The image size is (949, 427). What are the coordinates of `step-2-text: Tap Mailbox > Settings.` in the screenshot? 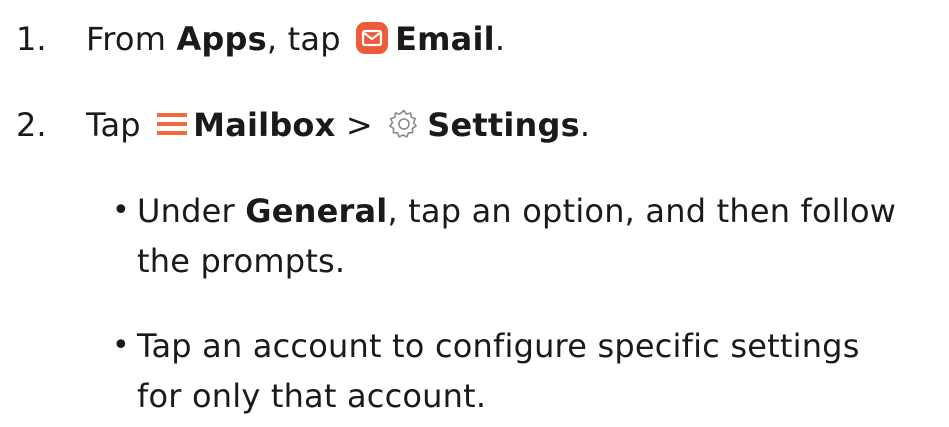 It's located at (338, 125).